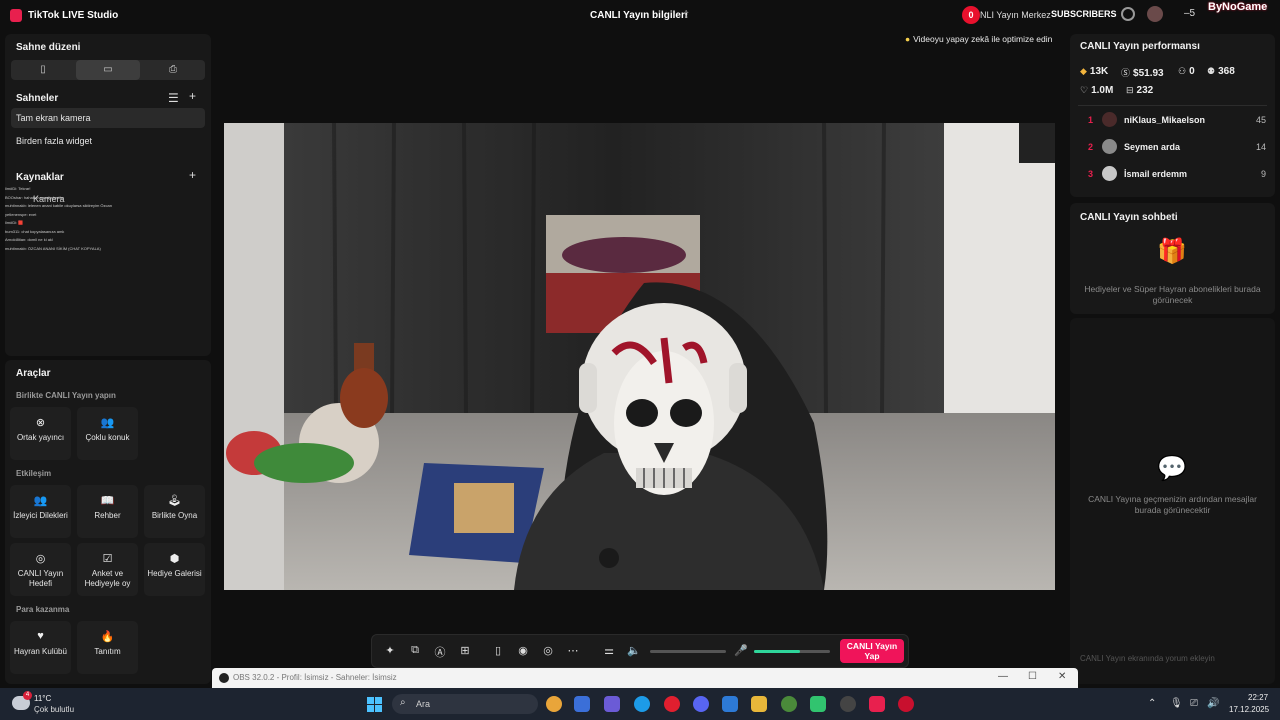 Image resolution: width=1280 pixels, height=720 pixels. I want to click on network-icon: ⎚, so click(1194, 703).